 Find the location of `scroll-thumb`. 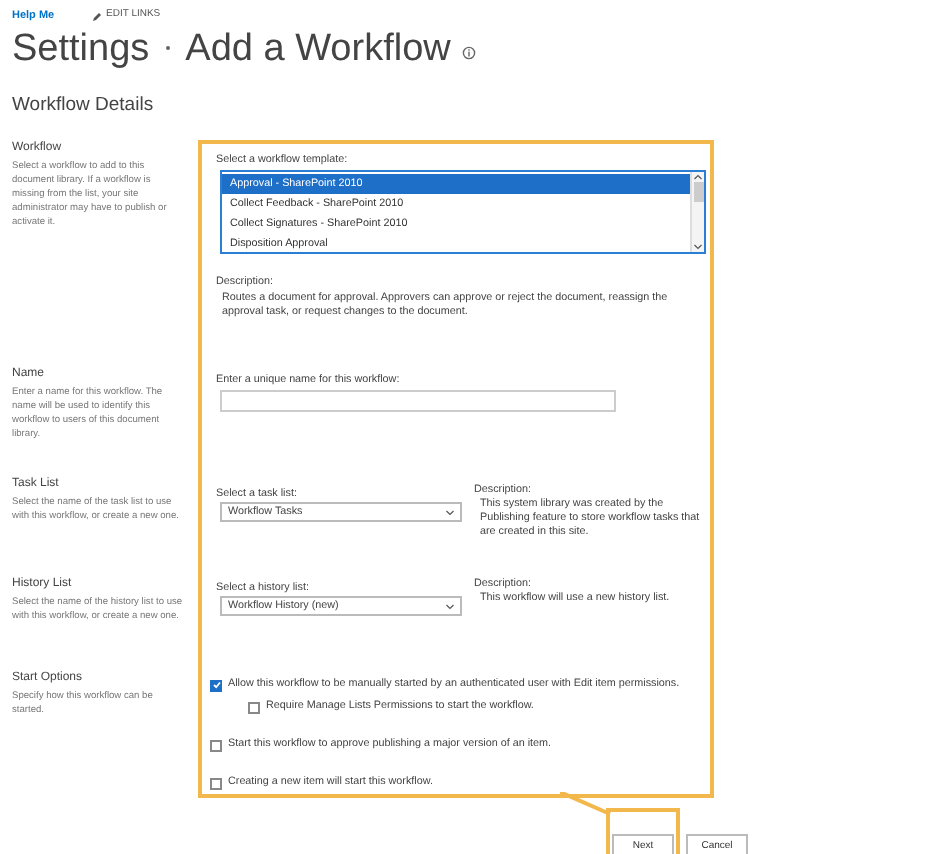

scroll-thumb is located at coordinates (698, 192).